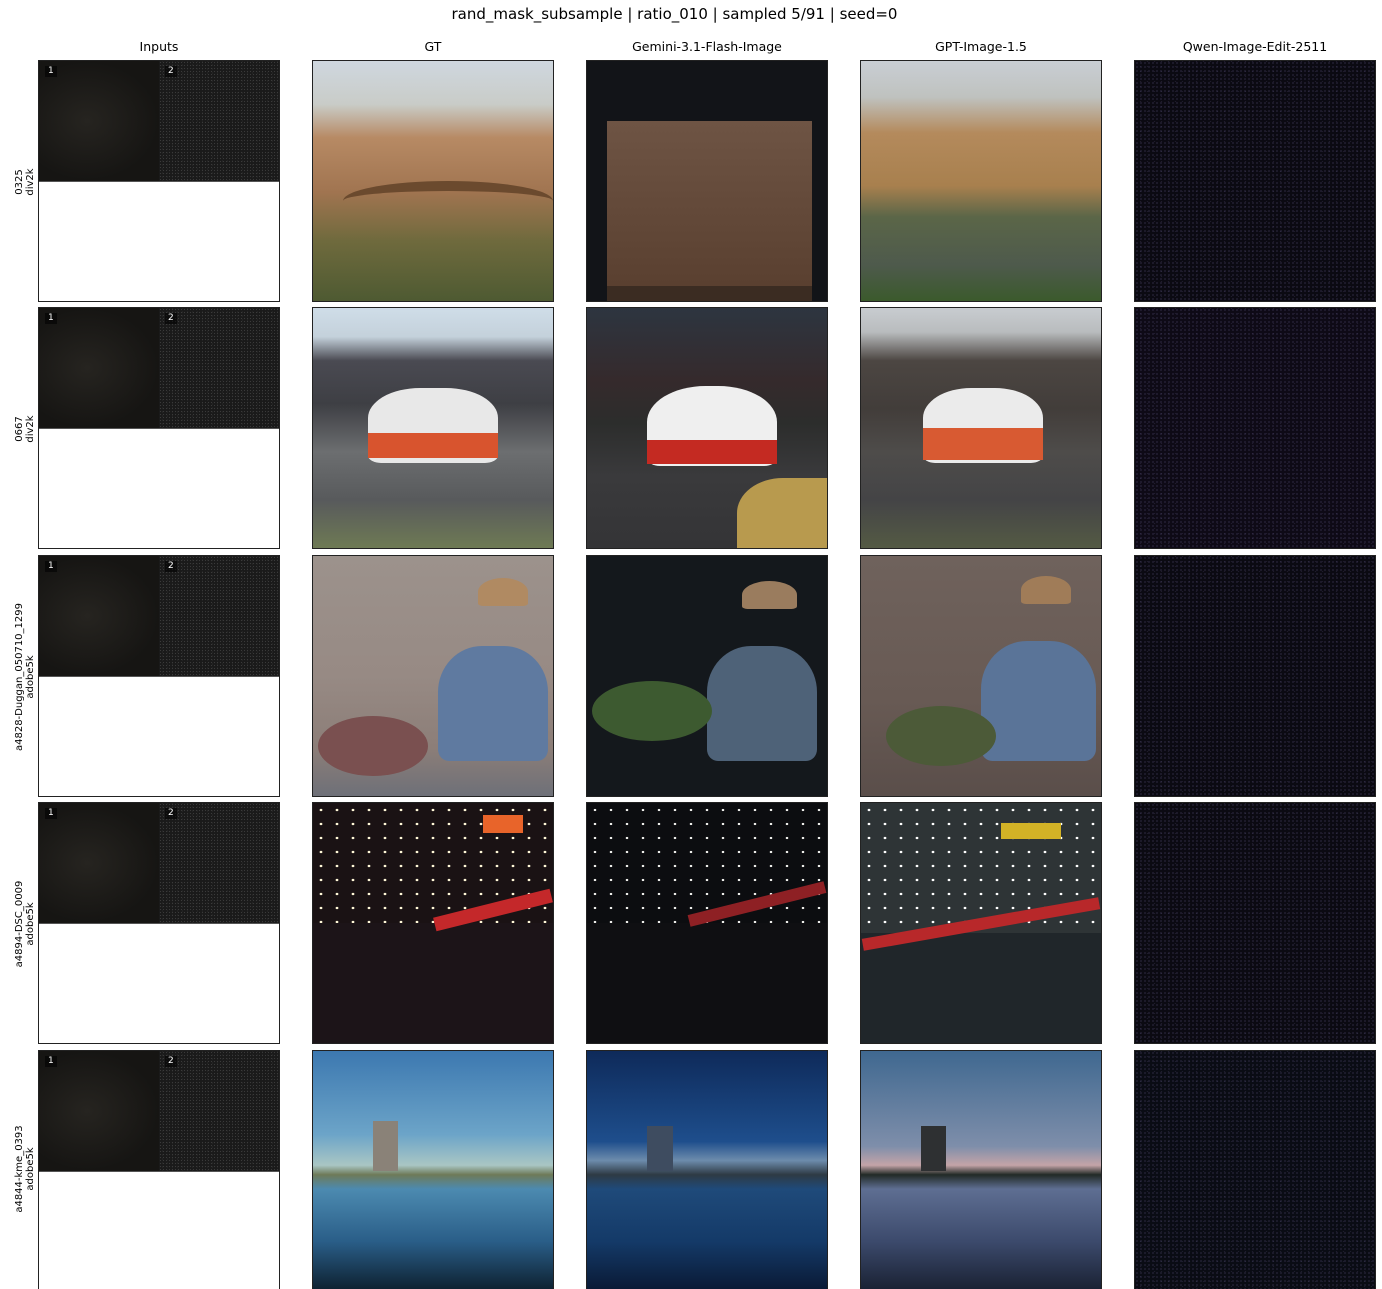 The width and height of the screenshot is (1382, 1289). Describe the element at coordinates (433, 46) in the screenshot. I see `column-header-gt: GT` at that location.